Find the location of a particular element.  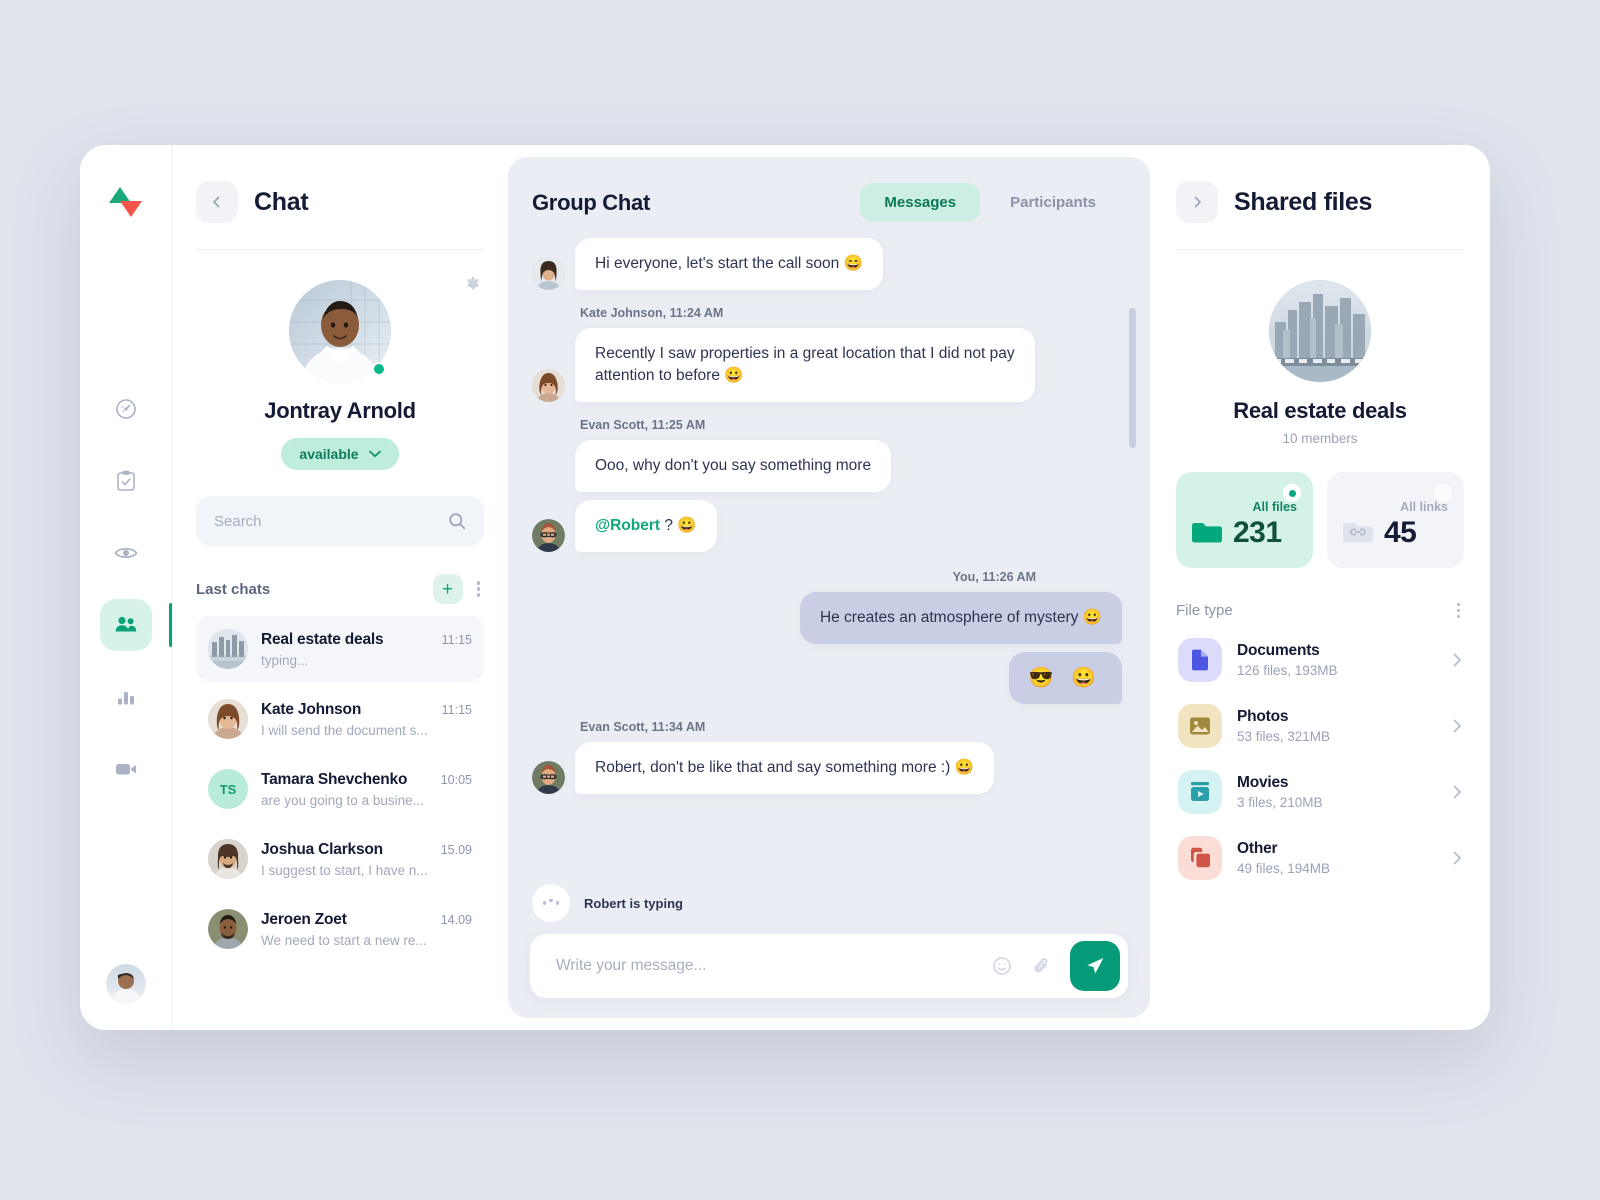

conversation-tabs: Messages Participants is located at coordinates (990, 202).